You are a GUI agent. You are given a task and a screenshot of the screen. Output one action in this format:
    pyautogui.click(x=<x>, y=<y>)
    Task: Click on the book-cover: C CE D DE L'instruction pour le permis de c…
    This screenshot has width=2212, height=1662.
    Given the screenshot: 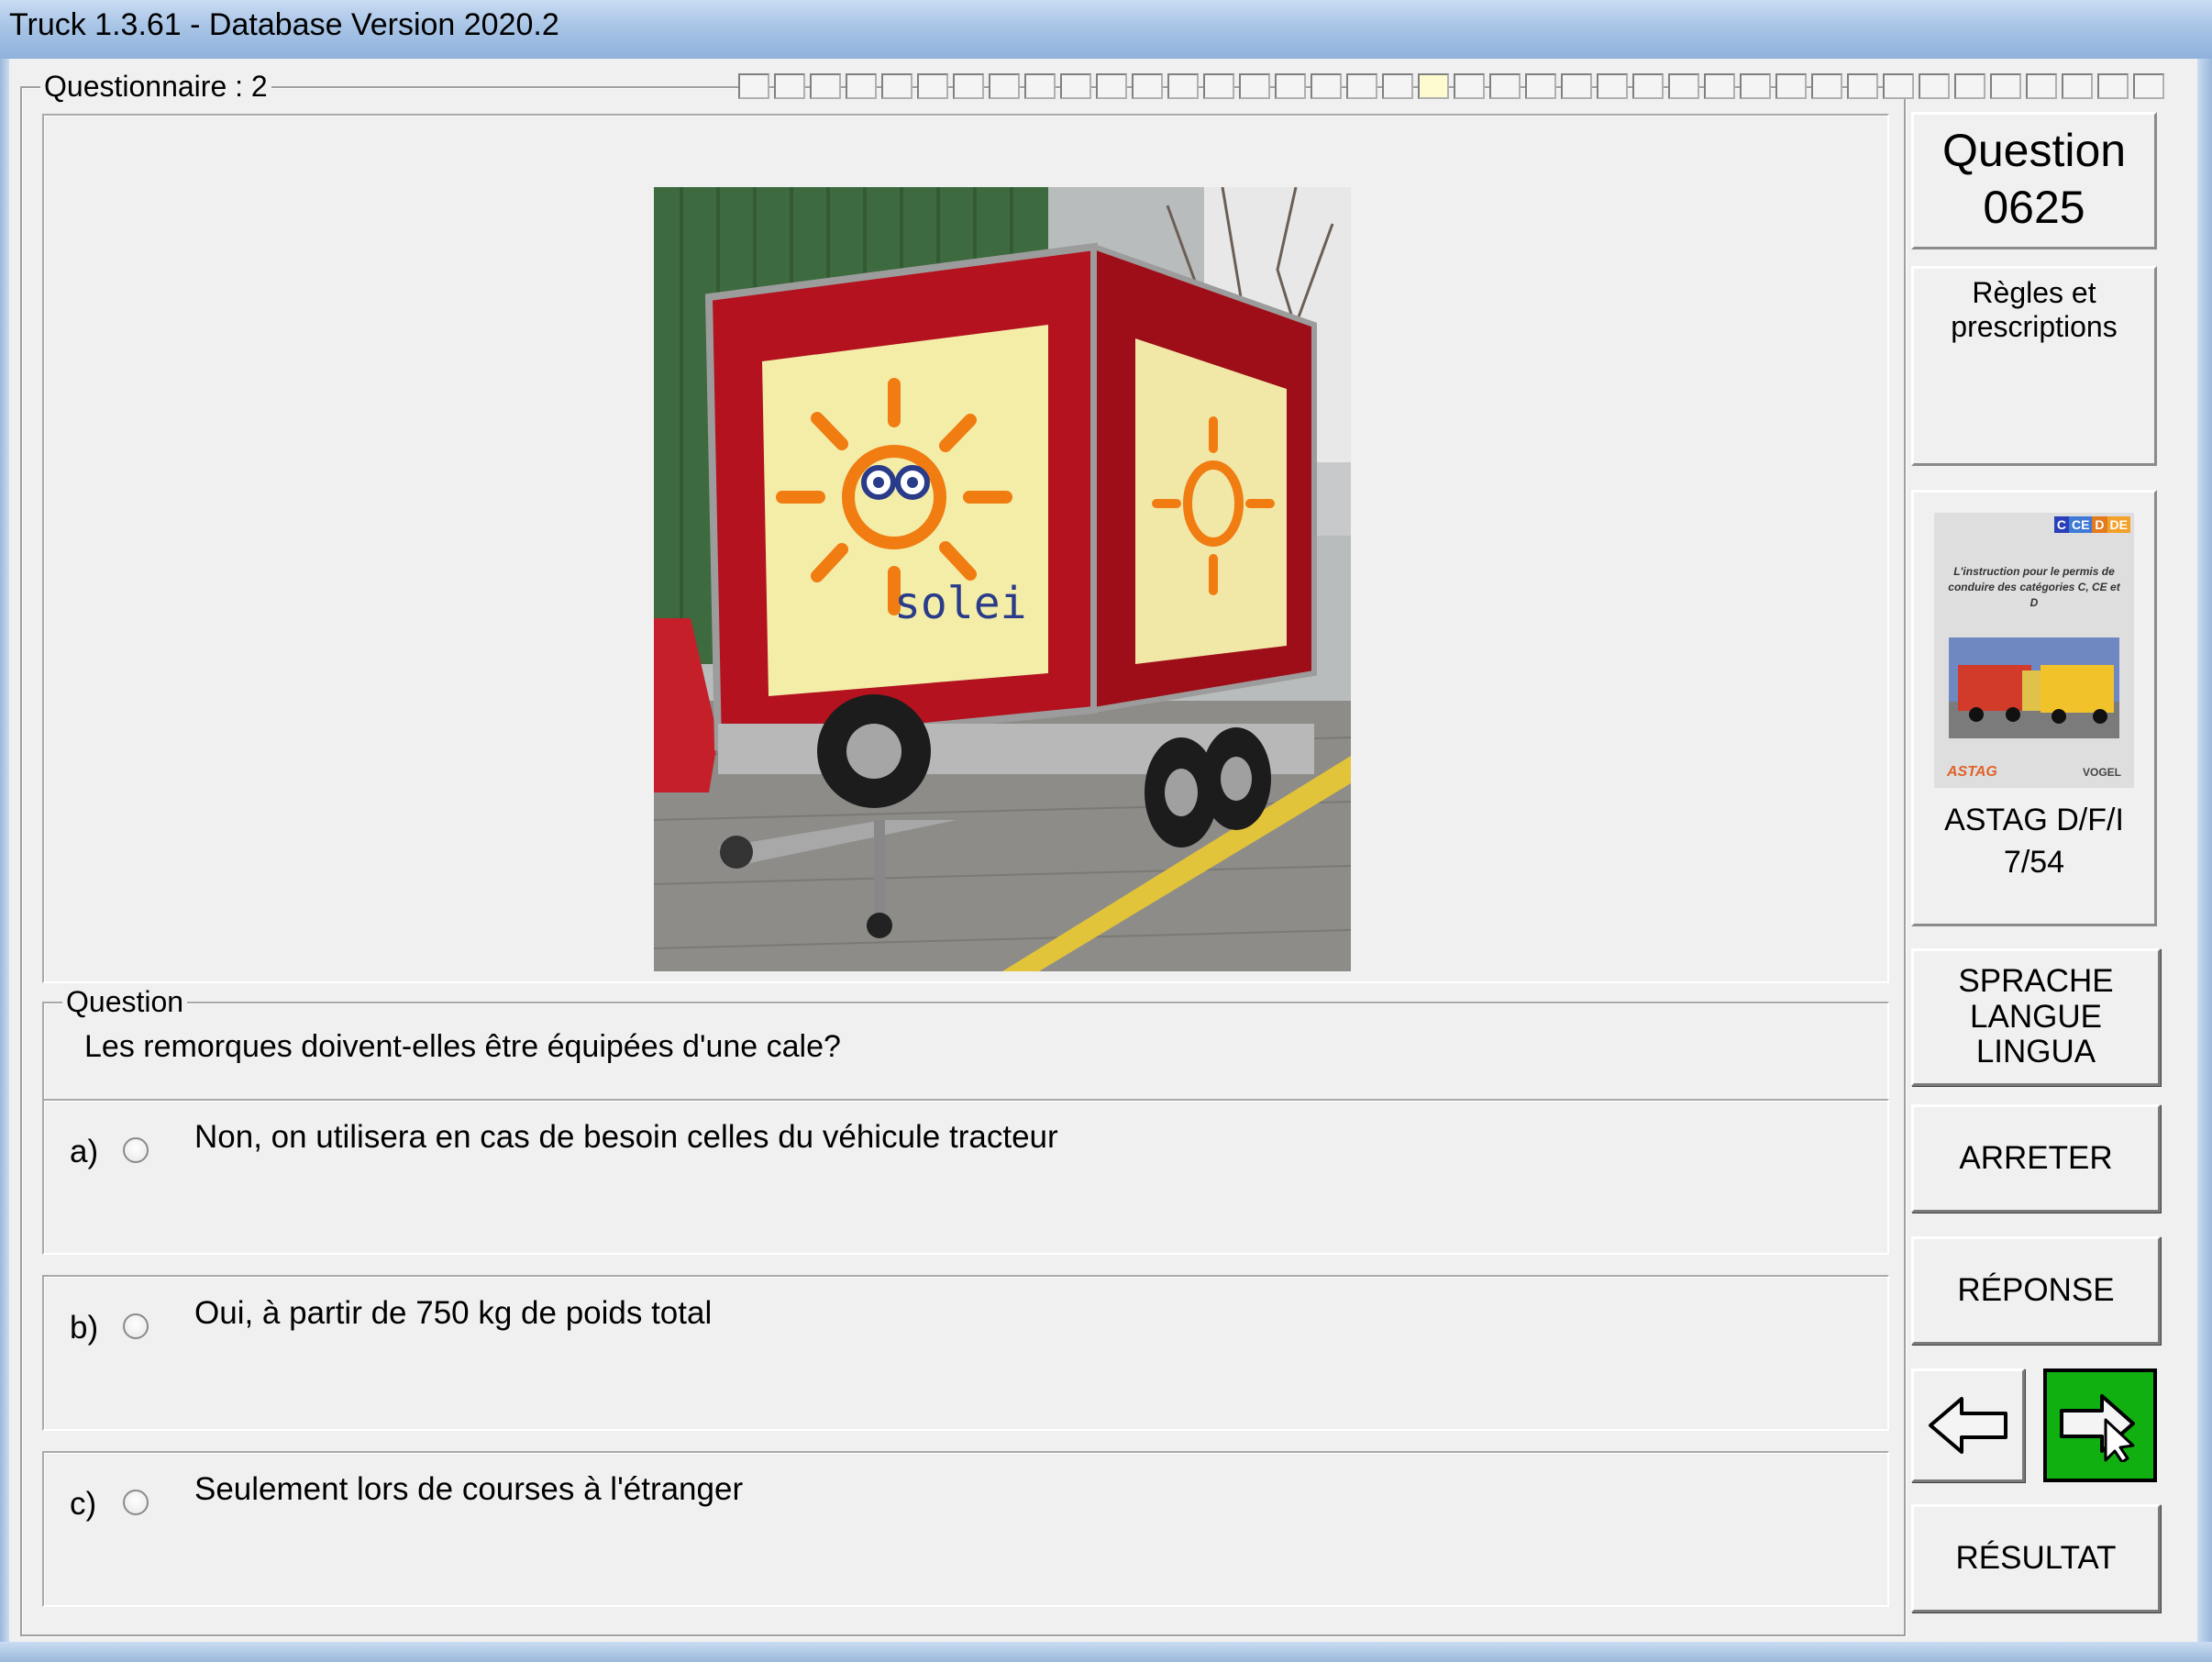 What is the action you would take?
    pyautogui.click(x=2034, y=650)
    